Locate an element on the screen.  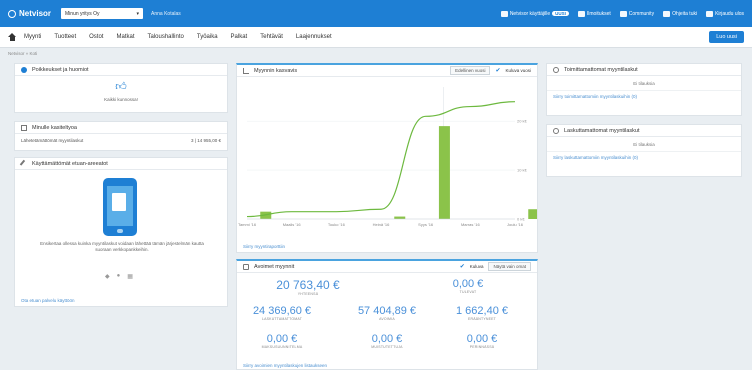
menu-item-sales: Myynti is located at coordinates (32, 37).